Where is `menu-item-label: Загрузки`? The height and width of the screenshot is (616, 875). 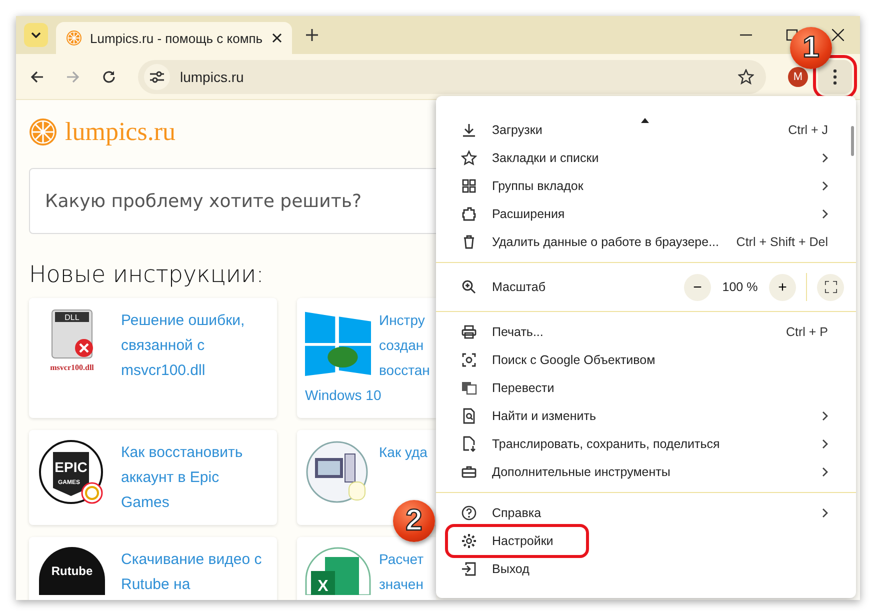
menu-item-label: Загрузки is located at coordinates (518, 130).